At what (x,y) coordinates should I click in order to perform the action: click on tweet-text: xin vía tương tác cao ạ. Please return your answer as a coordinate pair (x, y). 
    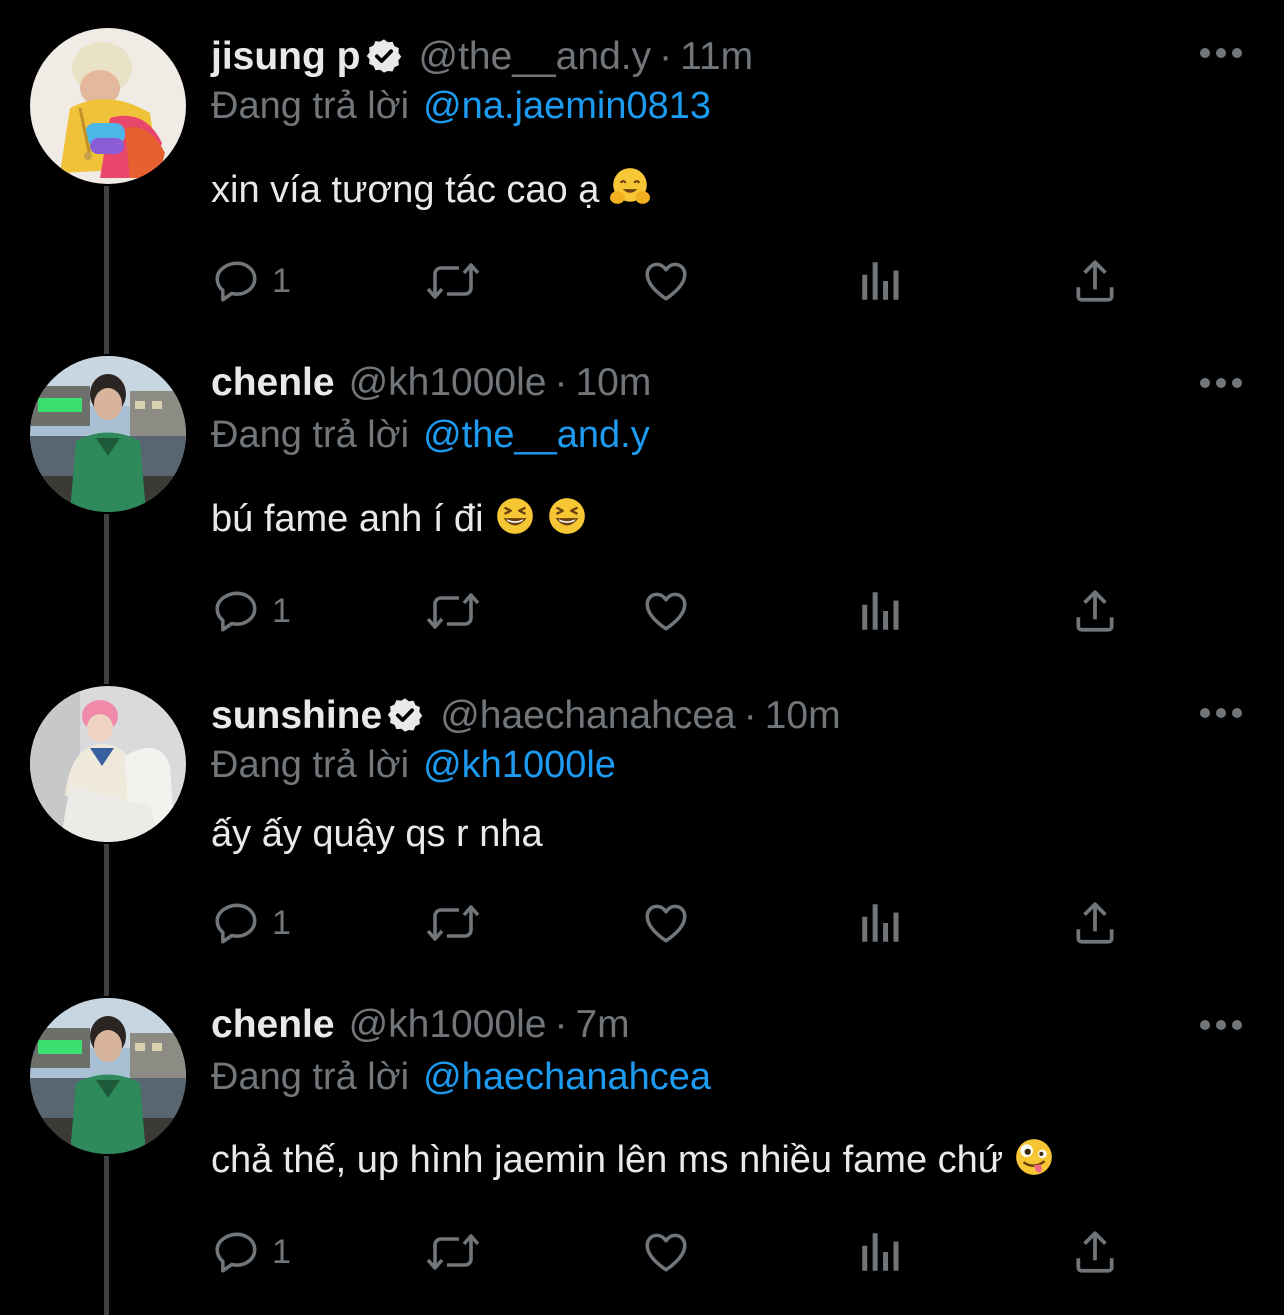
    Looking at the image, I should click on (431, 190).